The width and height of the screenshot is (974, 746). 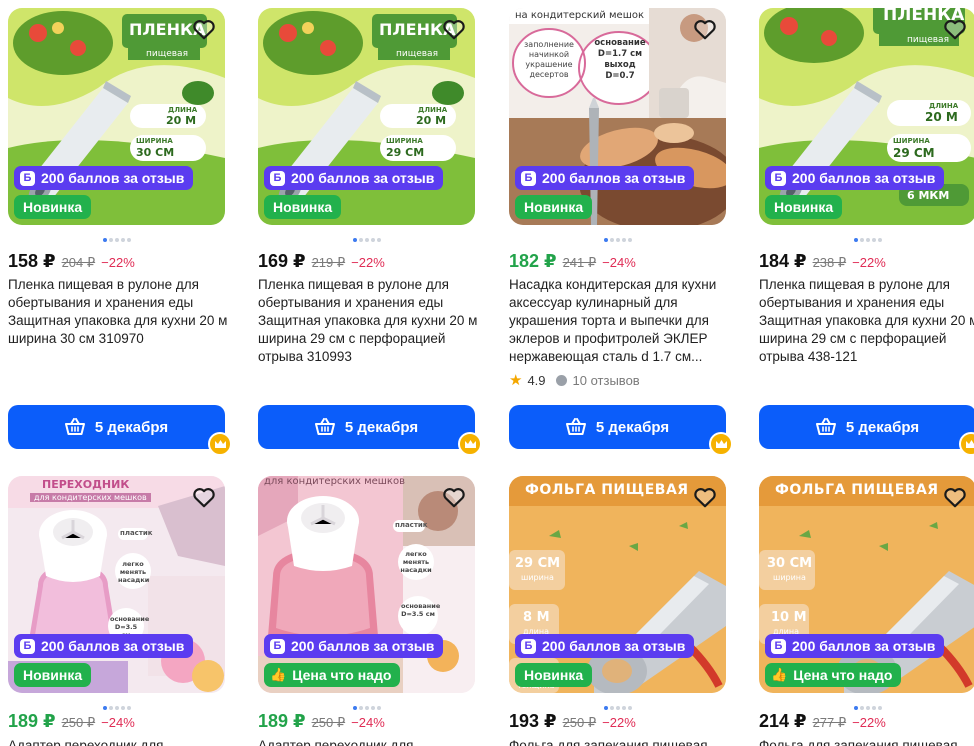 I want to click on old-price: 277 ₽, so click(x=829, y=722).